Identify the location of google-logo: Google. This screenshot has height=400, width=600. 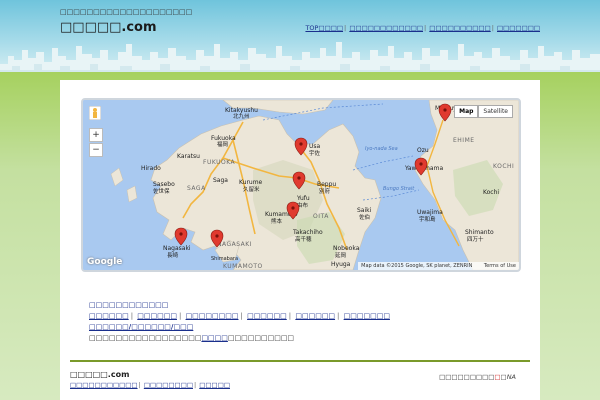
(104, 262).